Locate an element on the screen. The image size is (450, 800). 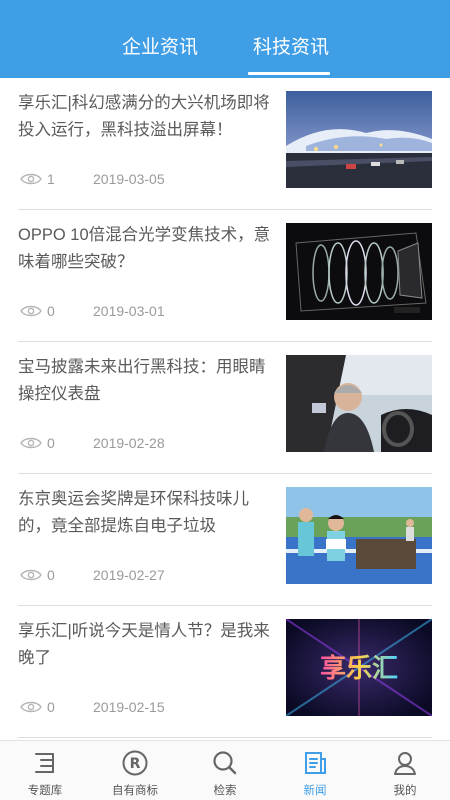
thumb-logo-text: 享乐汇 is located at coordinates (359, 668).